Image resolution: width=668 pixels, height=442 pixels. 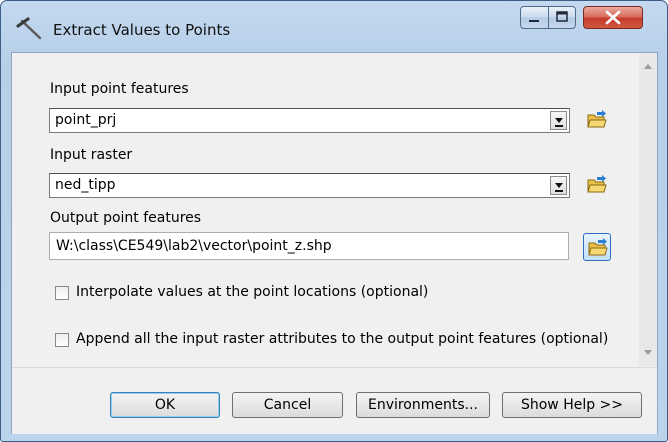 I want to click on show-help-button: Show Help >>, so click(x=572, y=405).